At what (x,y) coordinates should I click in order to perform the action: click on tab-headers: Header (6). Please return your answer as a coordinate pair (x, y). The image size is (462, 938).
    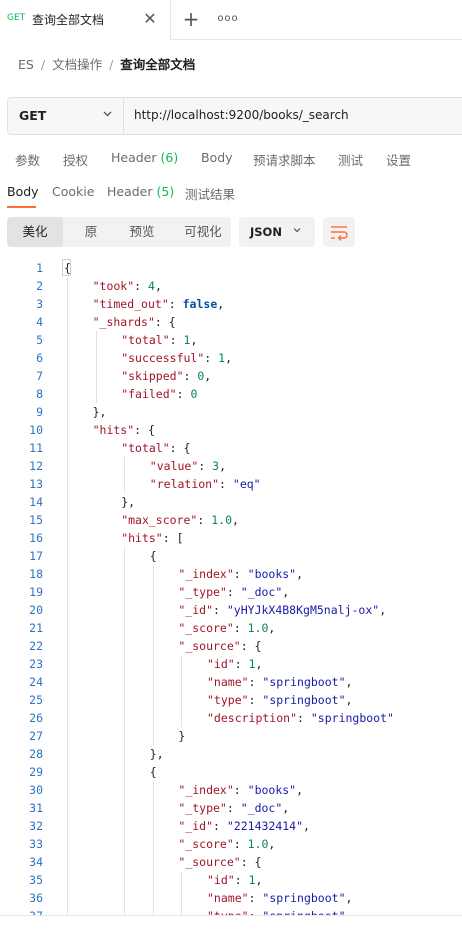
    Looking at the image, I should click on (144, 157).